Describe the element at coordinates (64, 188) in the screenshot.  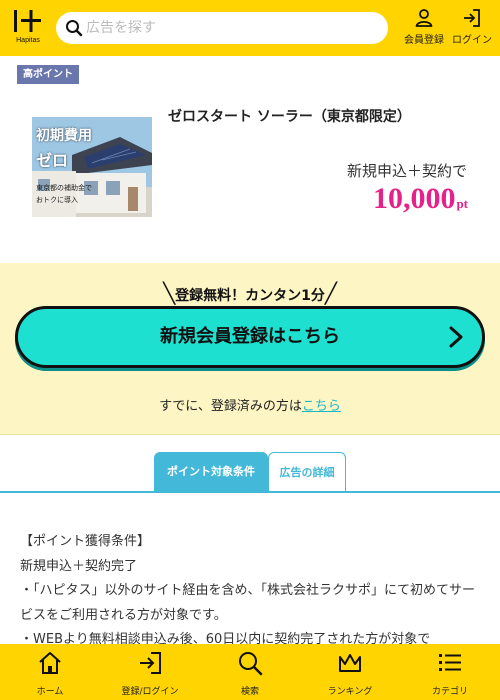
I see `image-caption-3: 東京都の補助金で` at that location.